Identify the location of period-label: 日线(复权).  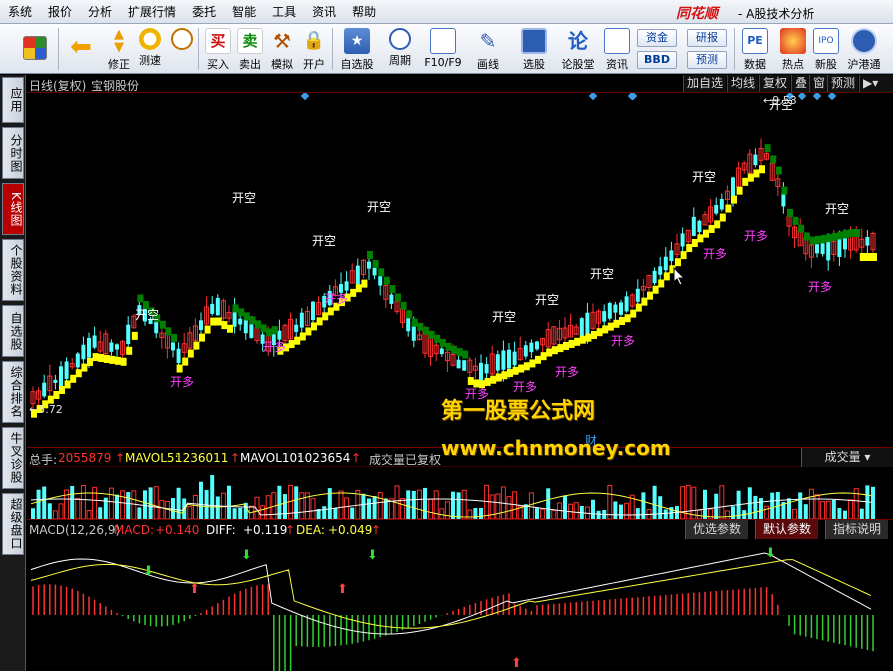
(57, 85).